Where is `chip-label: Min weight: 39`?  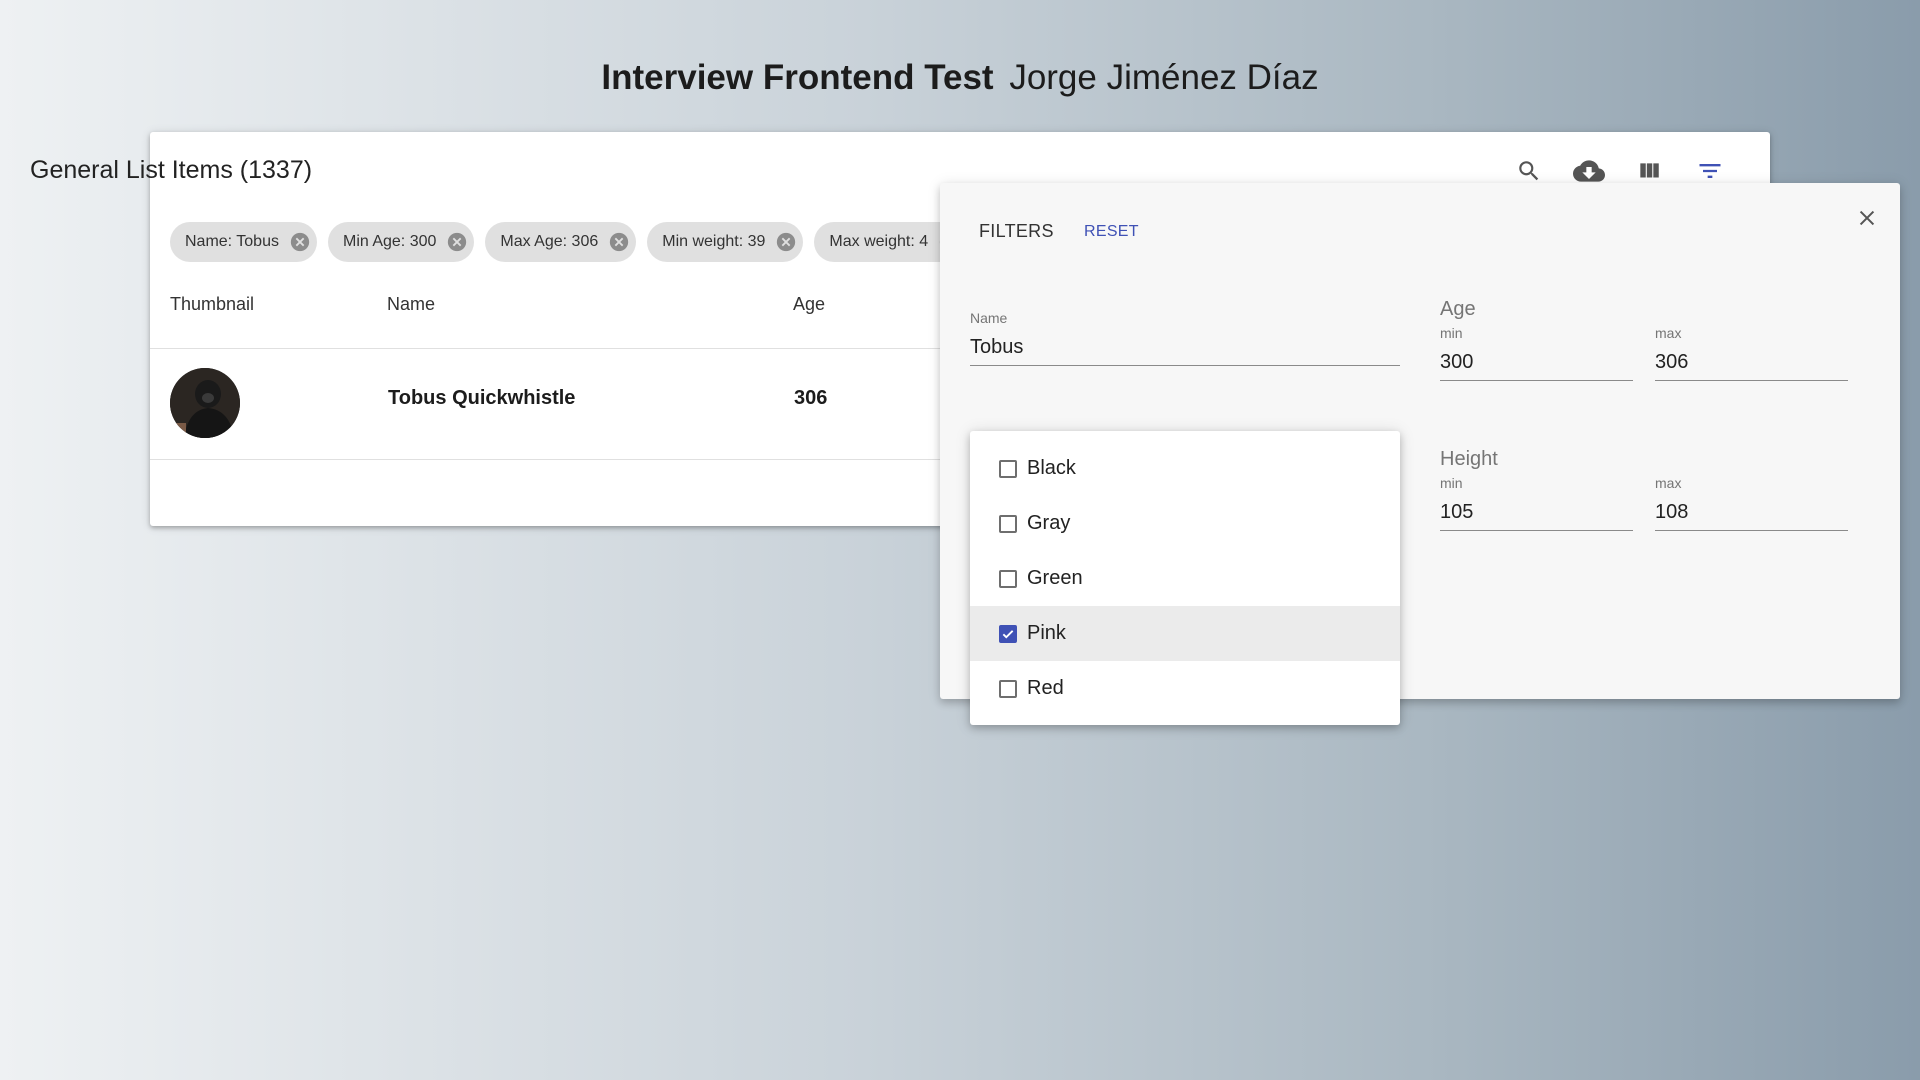
chip-label: Min weight: 39 is located at coordinates (714, 241).